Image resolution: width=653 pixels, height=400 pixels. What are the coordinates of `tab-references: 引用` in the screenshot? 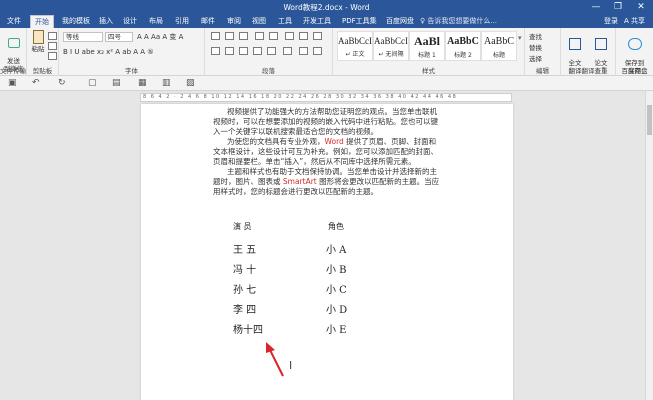 It's located at (182, 21).